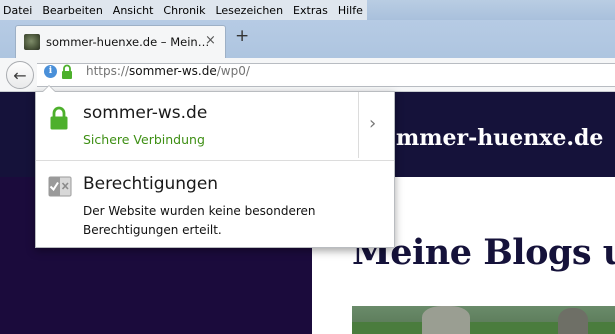 Image resolution: width=615 pixels, height=334 pixels. Describe the element at coordinates (499, 138) in the screenshot. I see `site-title: mmer-huenxe.de` at that location.